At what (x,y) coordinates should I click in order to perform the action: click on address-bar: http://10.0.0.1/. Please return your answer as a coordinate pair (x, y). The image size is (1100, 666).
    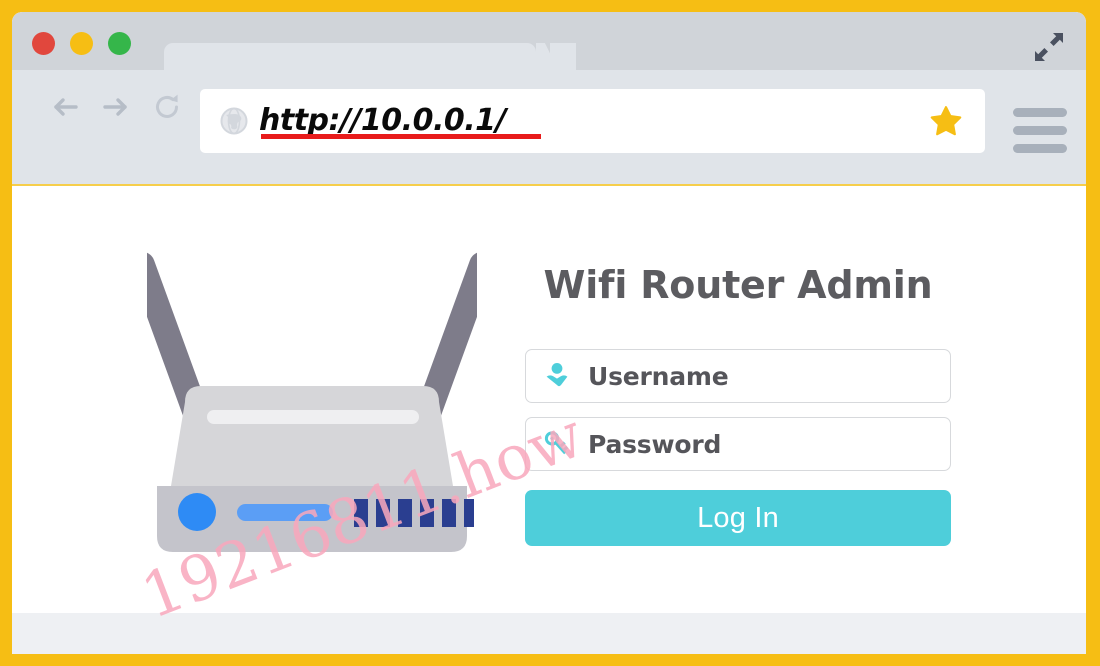
    Looking at the image, I should click on (592, 121).